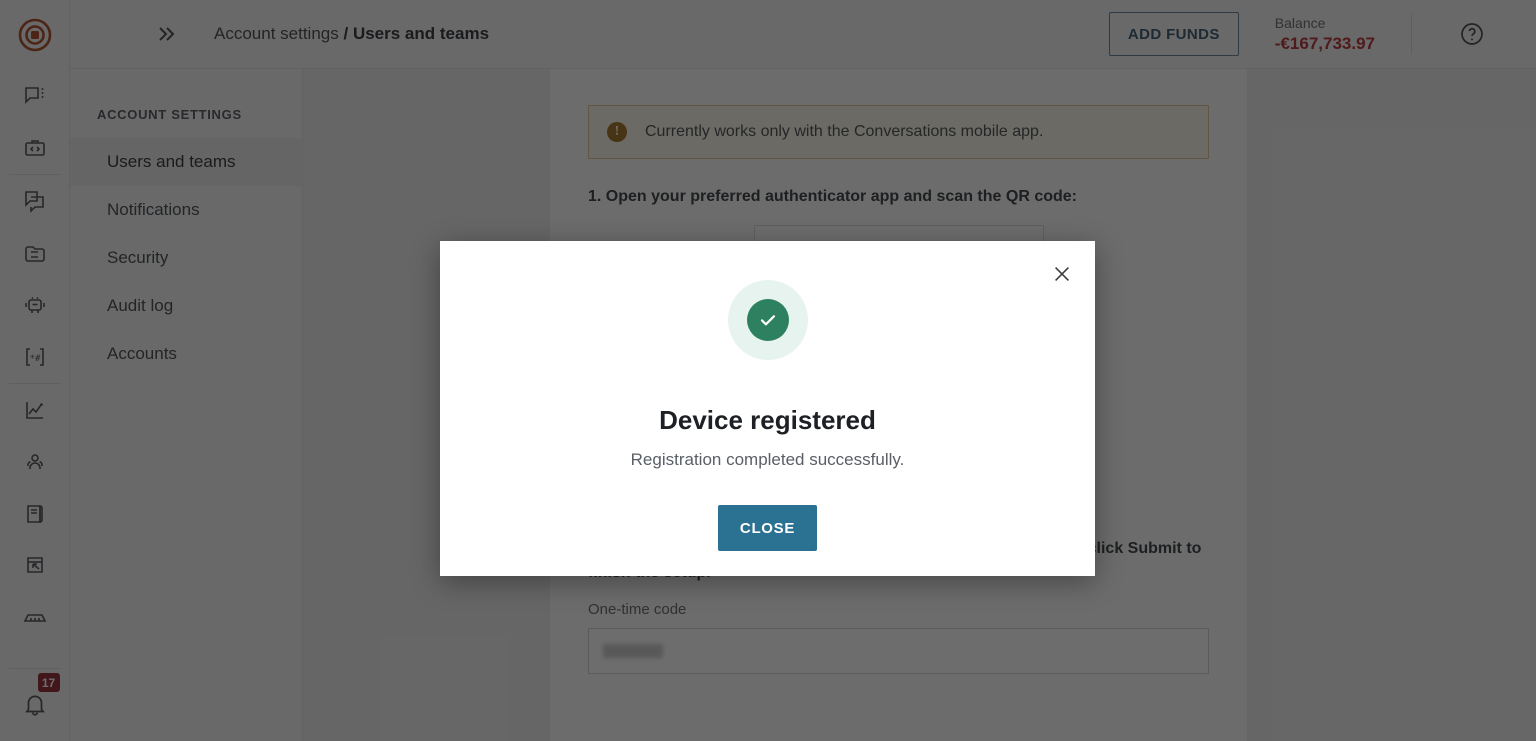 The width and height of the screenshot is (1536, 741). I want to click on check-circle-icon, so click(767, 320).